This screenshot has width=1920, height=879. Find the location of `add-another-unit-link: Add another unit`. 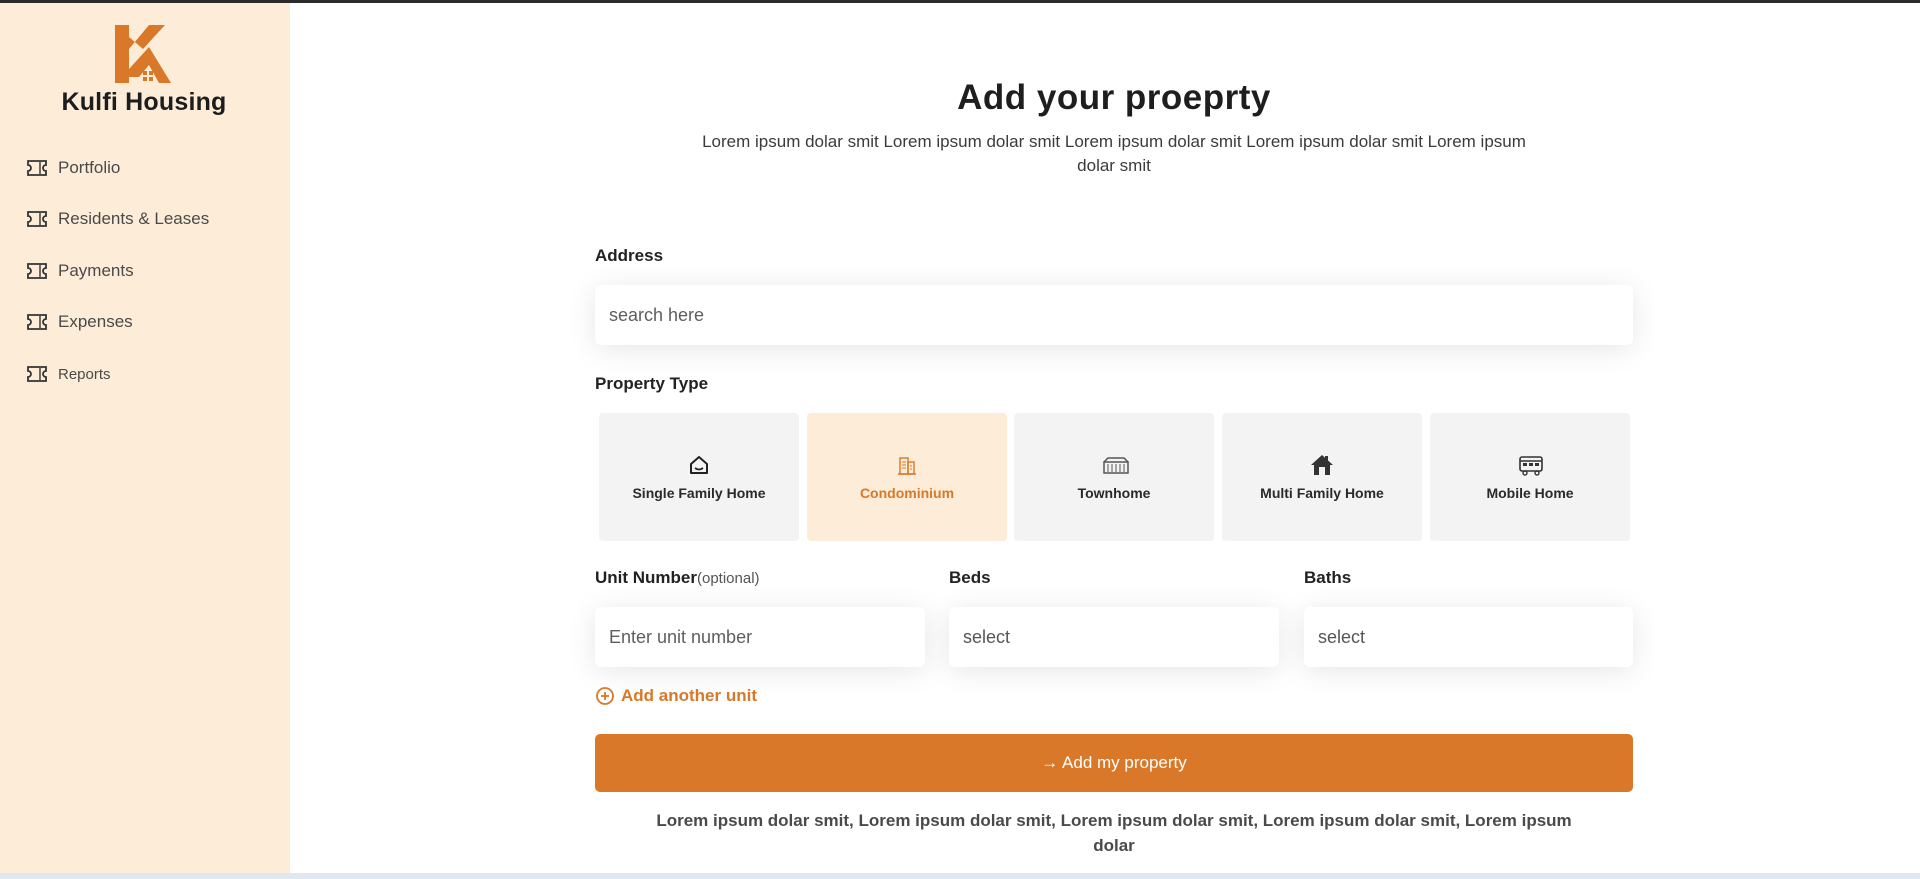

add-another-unit-link: Add another unit is located at coordinates (676, 696).